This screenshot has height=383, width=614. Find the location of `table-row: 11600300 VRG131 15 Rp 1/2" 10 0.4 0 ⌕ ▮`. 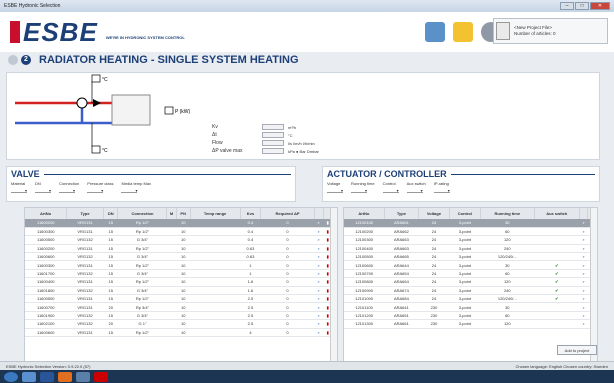

table-row: 11600300 VRG131 15 Rp 1/2" 10 0.4 0 ⌕ ▮ is located at coordinates (181, 232).